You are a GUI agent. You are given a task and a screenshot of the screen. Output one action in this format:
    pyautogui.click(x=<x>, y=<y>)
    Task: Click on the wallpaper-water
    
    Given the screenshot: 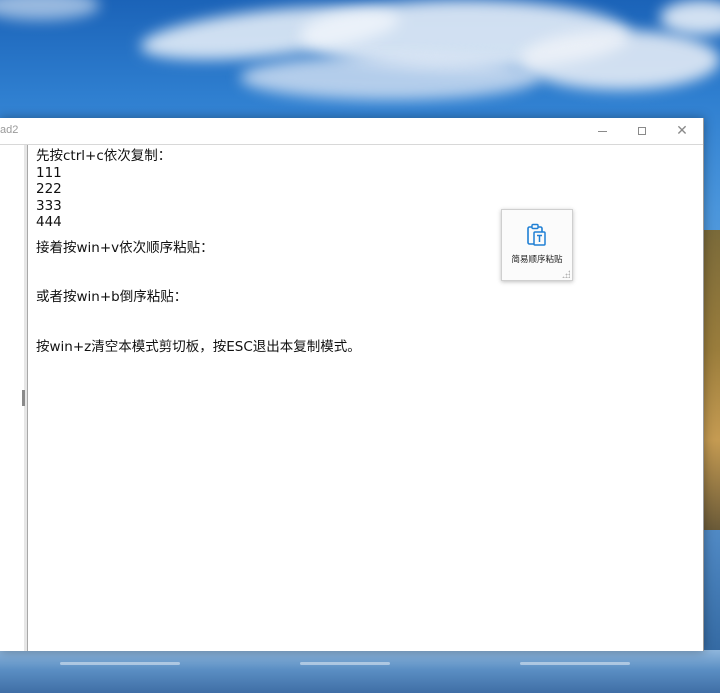 What is the action you would take?
    pyautogui.click(x=360, y=671)
    